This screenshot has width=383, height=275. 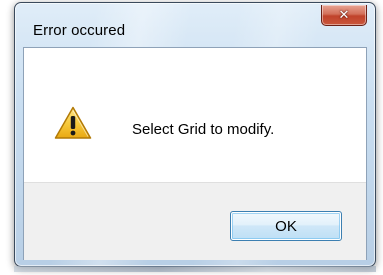 What do you see at coordinates (203, 129) in the screenshot?
I see `error-message: Select Grid to modify.` at bounding box center [203, 129].